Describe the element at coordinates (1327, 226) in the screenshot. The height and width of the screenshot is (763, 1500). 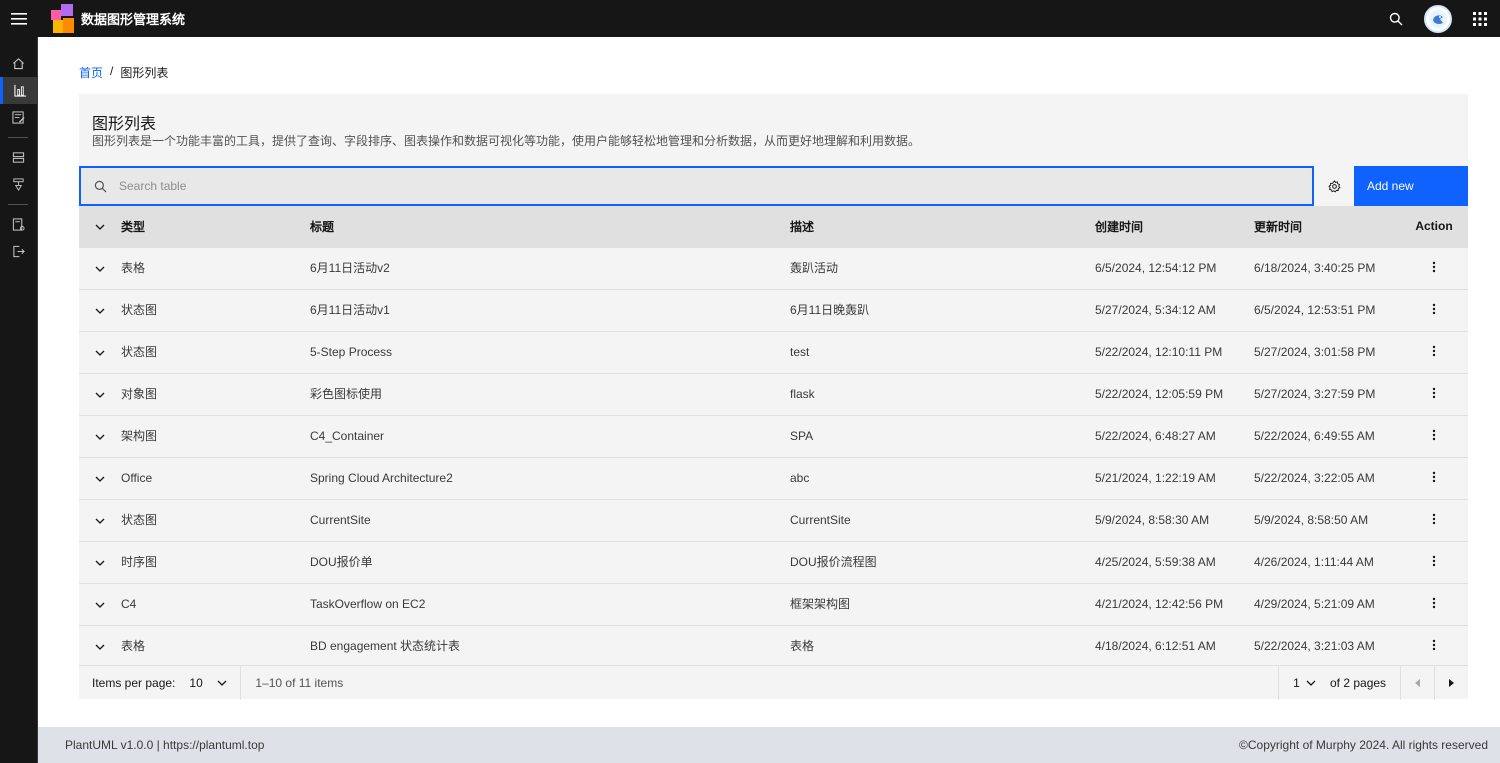
I see `column-header-updated: 更新时间` at that location.